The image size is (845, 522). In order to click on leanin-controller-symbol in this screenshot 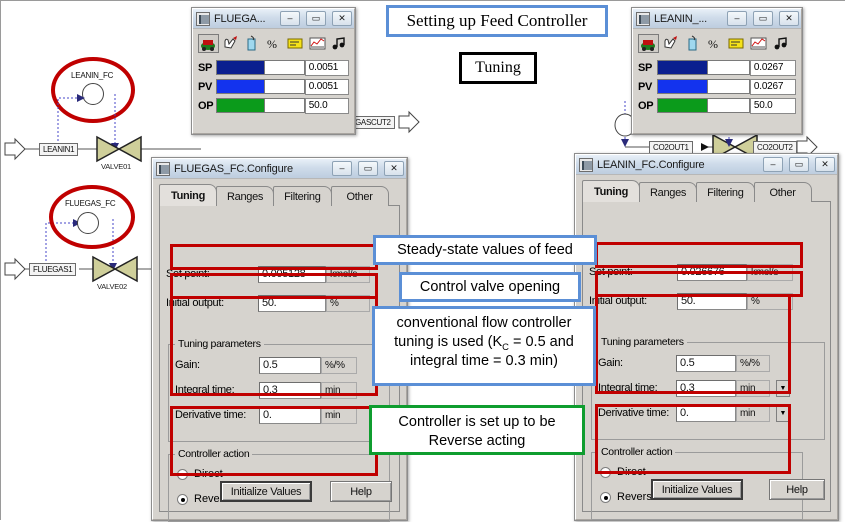, I will do `click(93, 94)`.